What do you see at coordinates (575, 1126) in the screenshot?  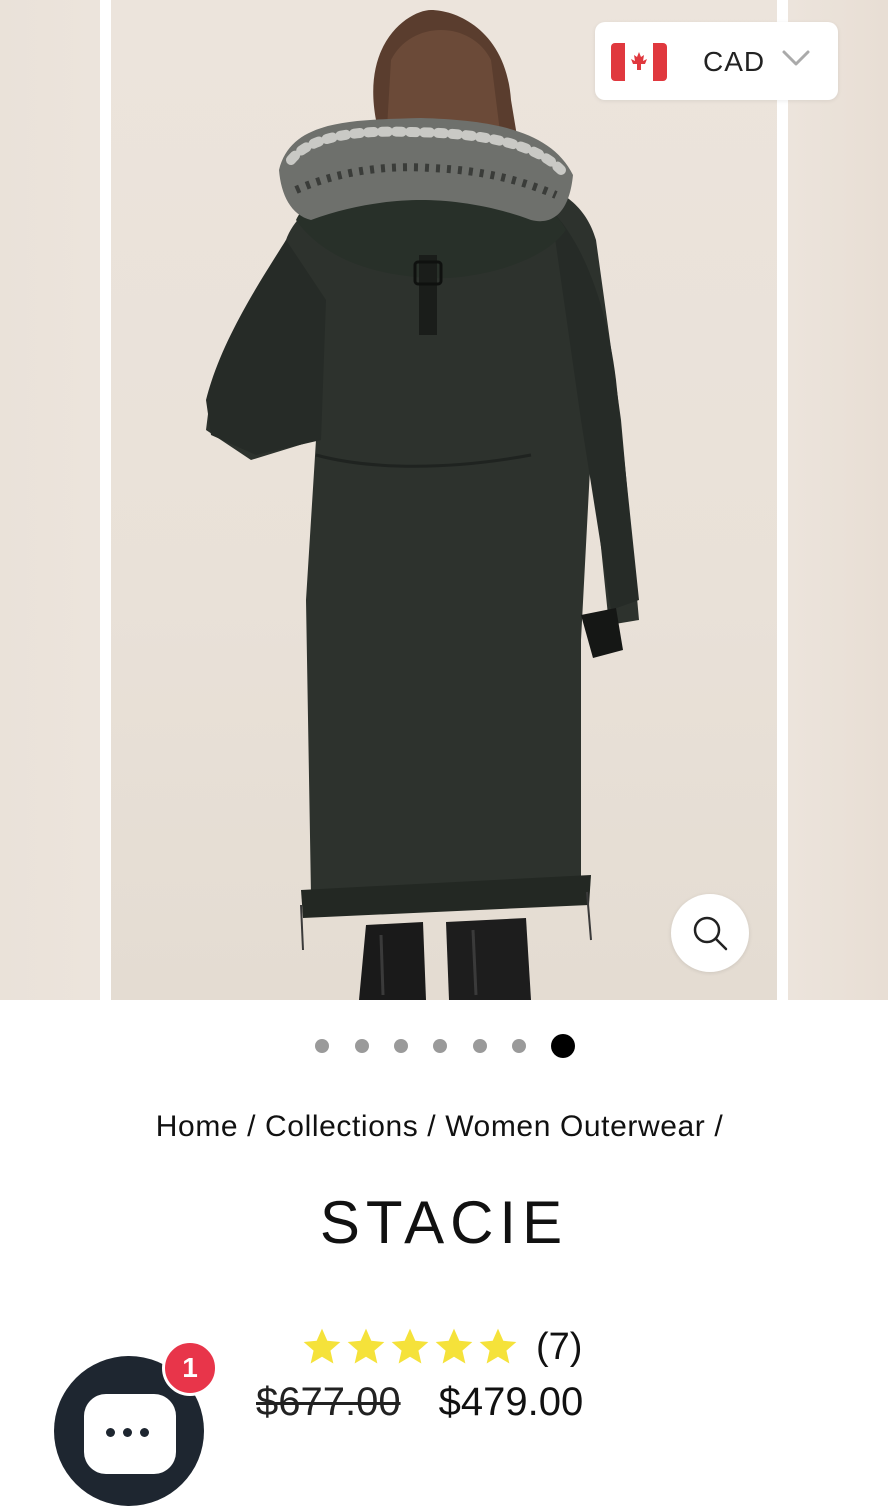 I see `breadcrumb-women-outerwear: Women Outerwear` at bounding box center [575, 1126].